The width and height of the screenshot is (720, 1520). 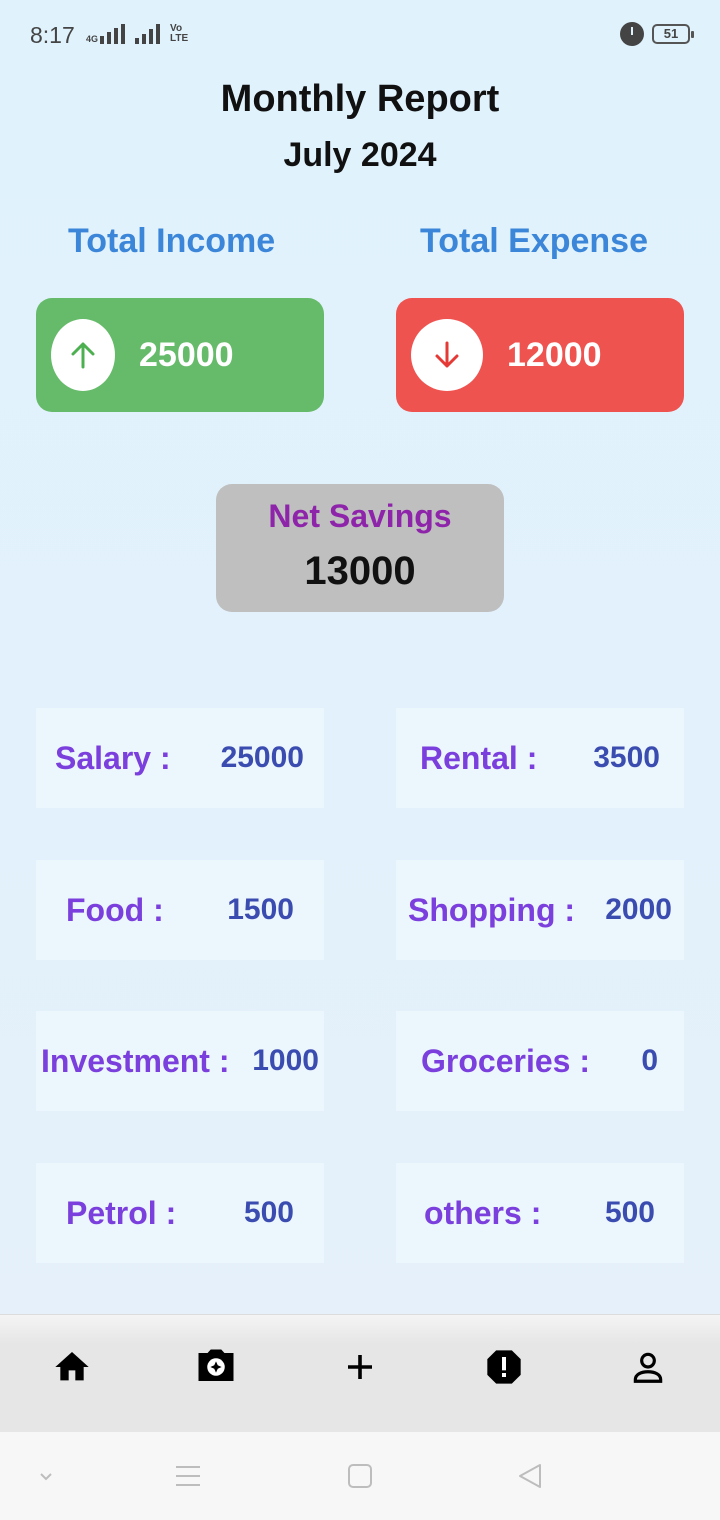 I want to click on nav-alert-button, so click(x=504, y=1367).